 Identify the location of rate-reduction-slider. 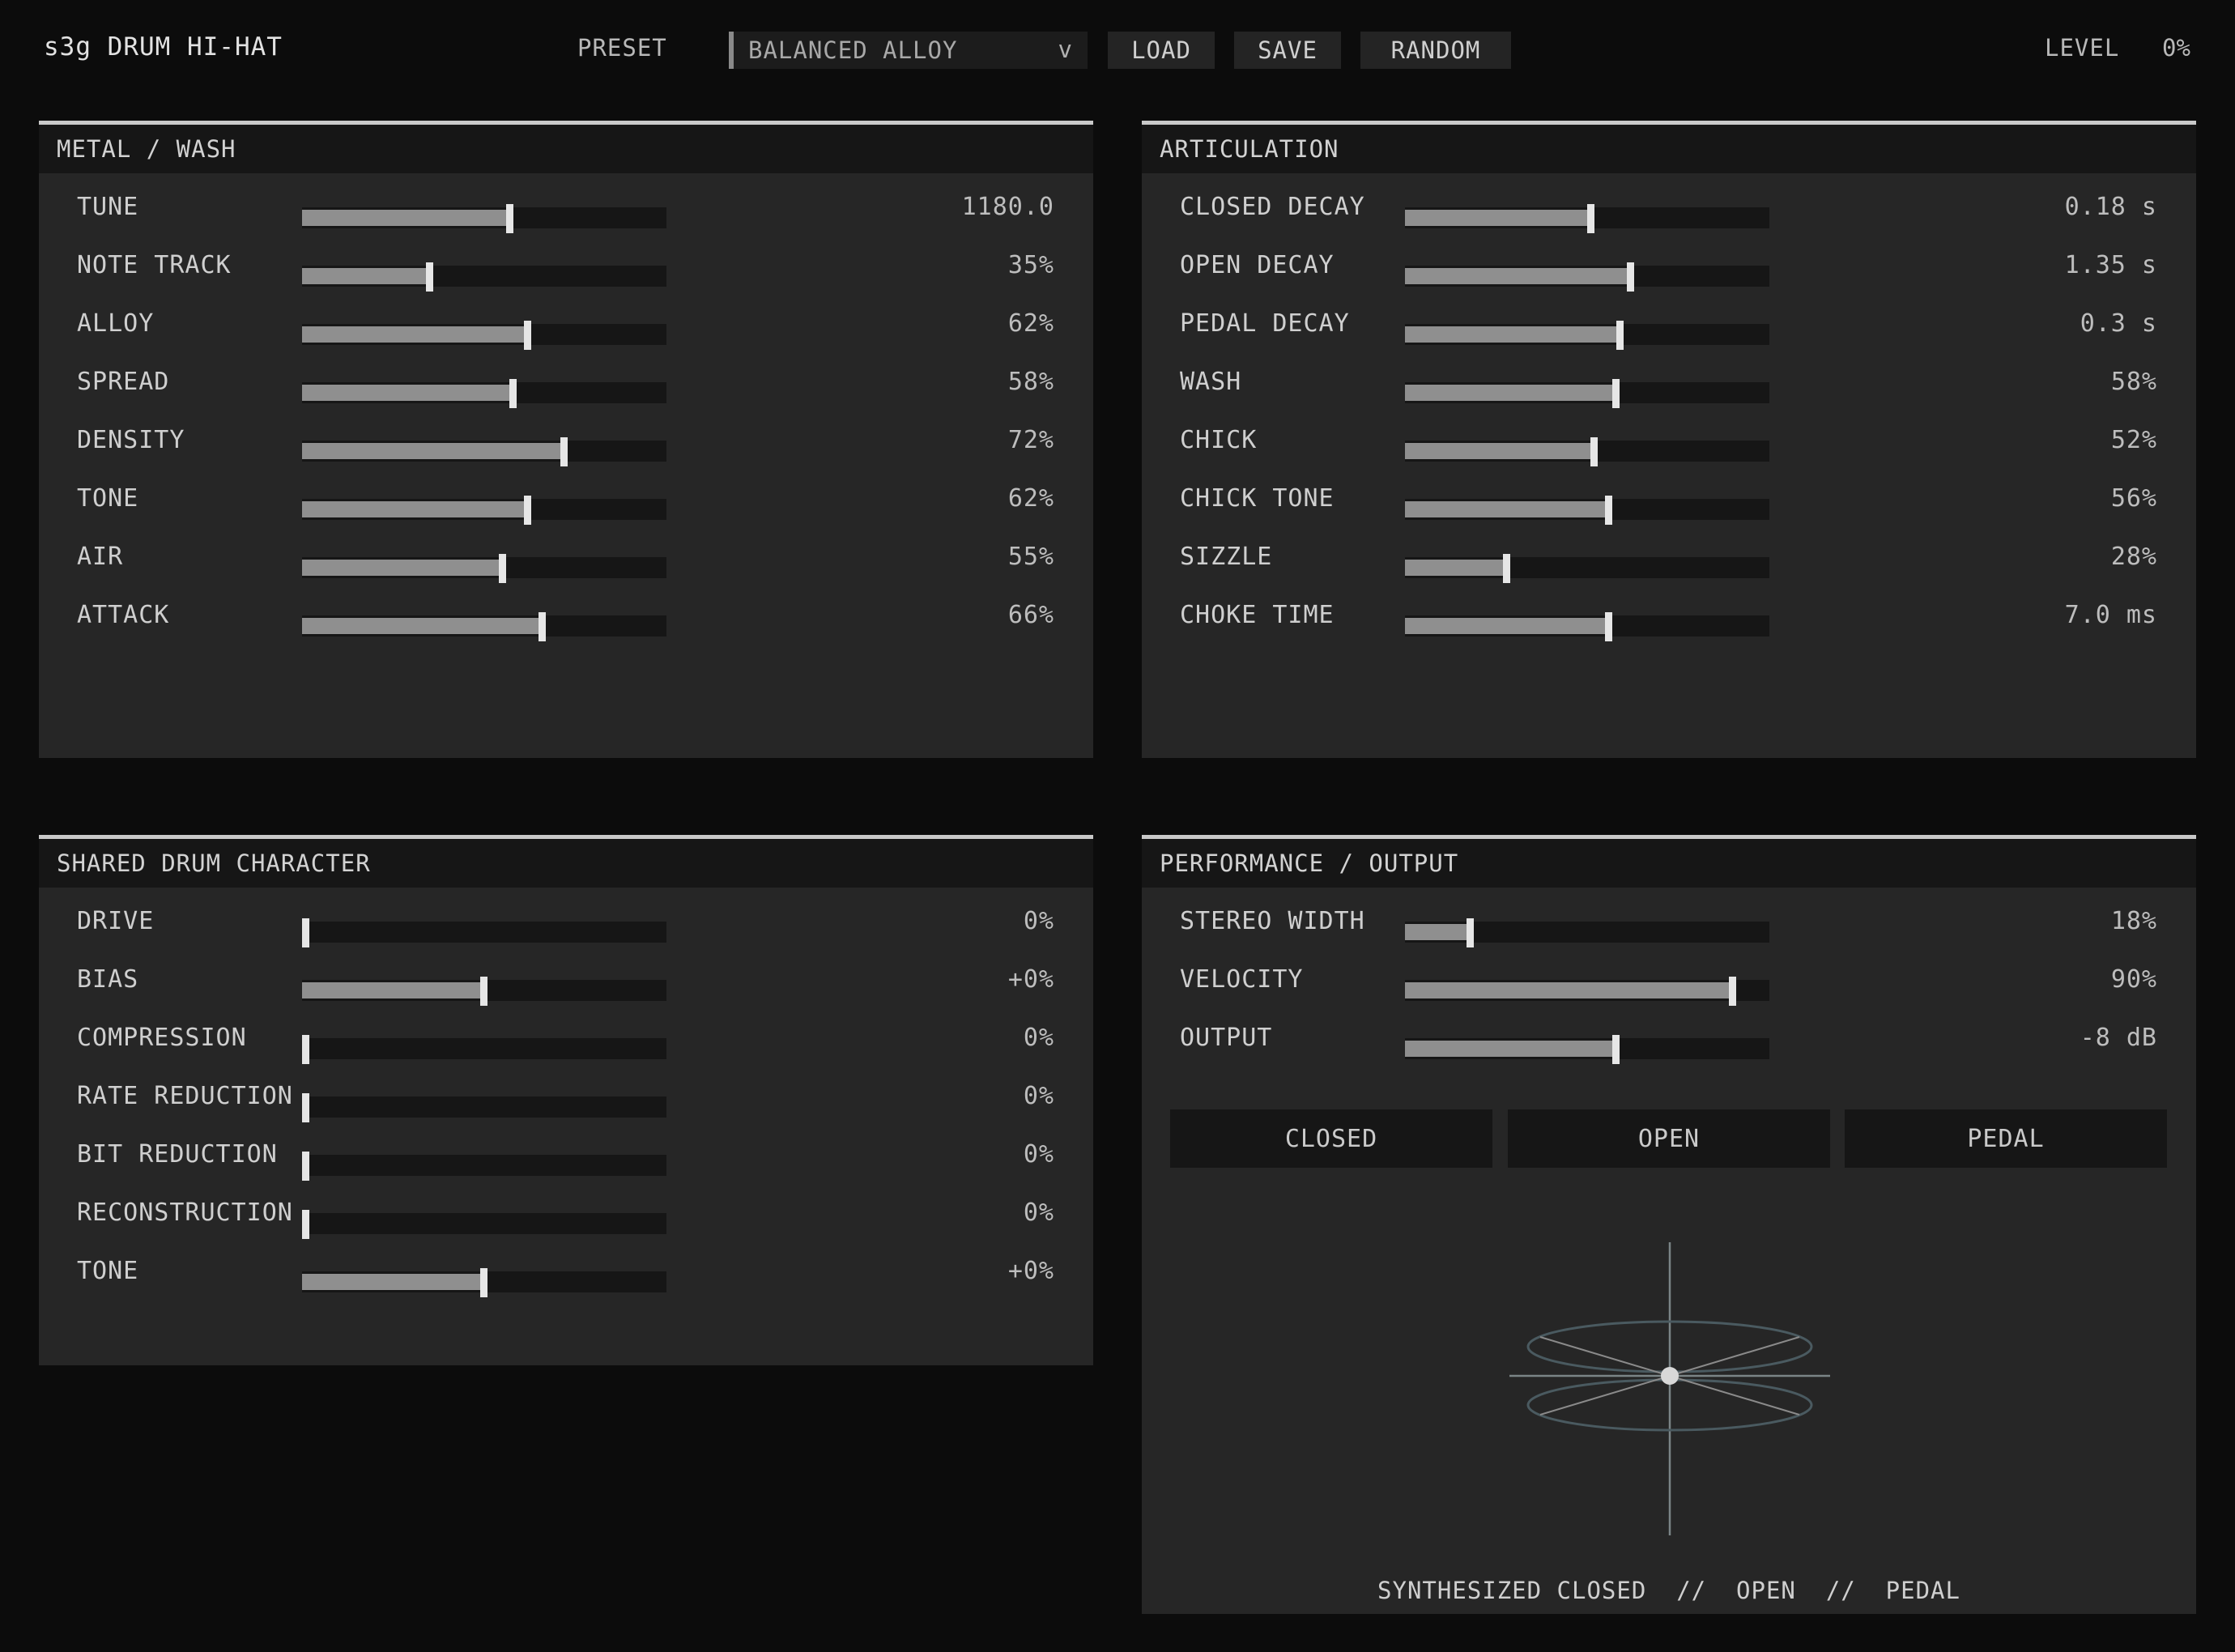
(484, 1107).